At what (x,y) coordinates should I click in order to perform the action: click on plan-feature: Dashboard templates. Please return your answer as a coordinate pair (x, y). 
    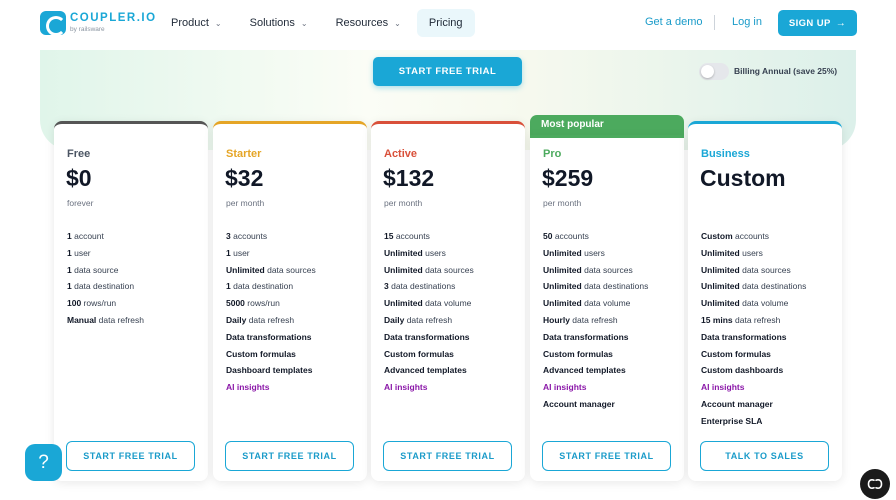
    Looking at the image, I should click on (271, 370).